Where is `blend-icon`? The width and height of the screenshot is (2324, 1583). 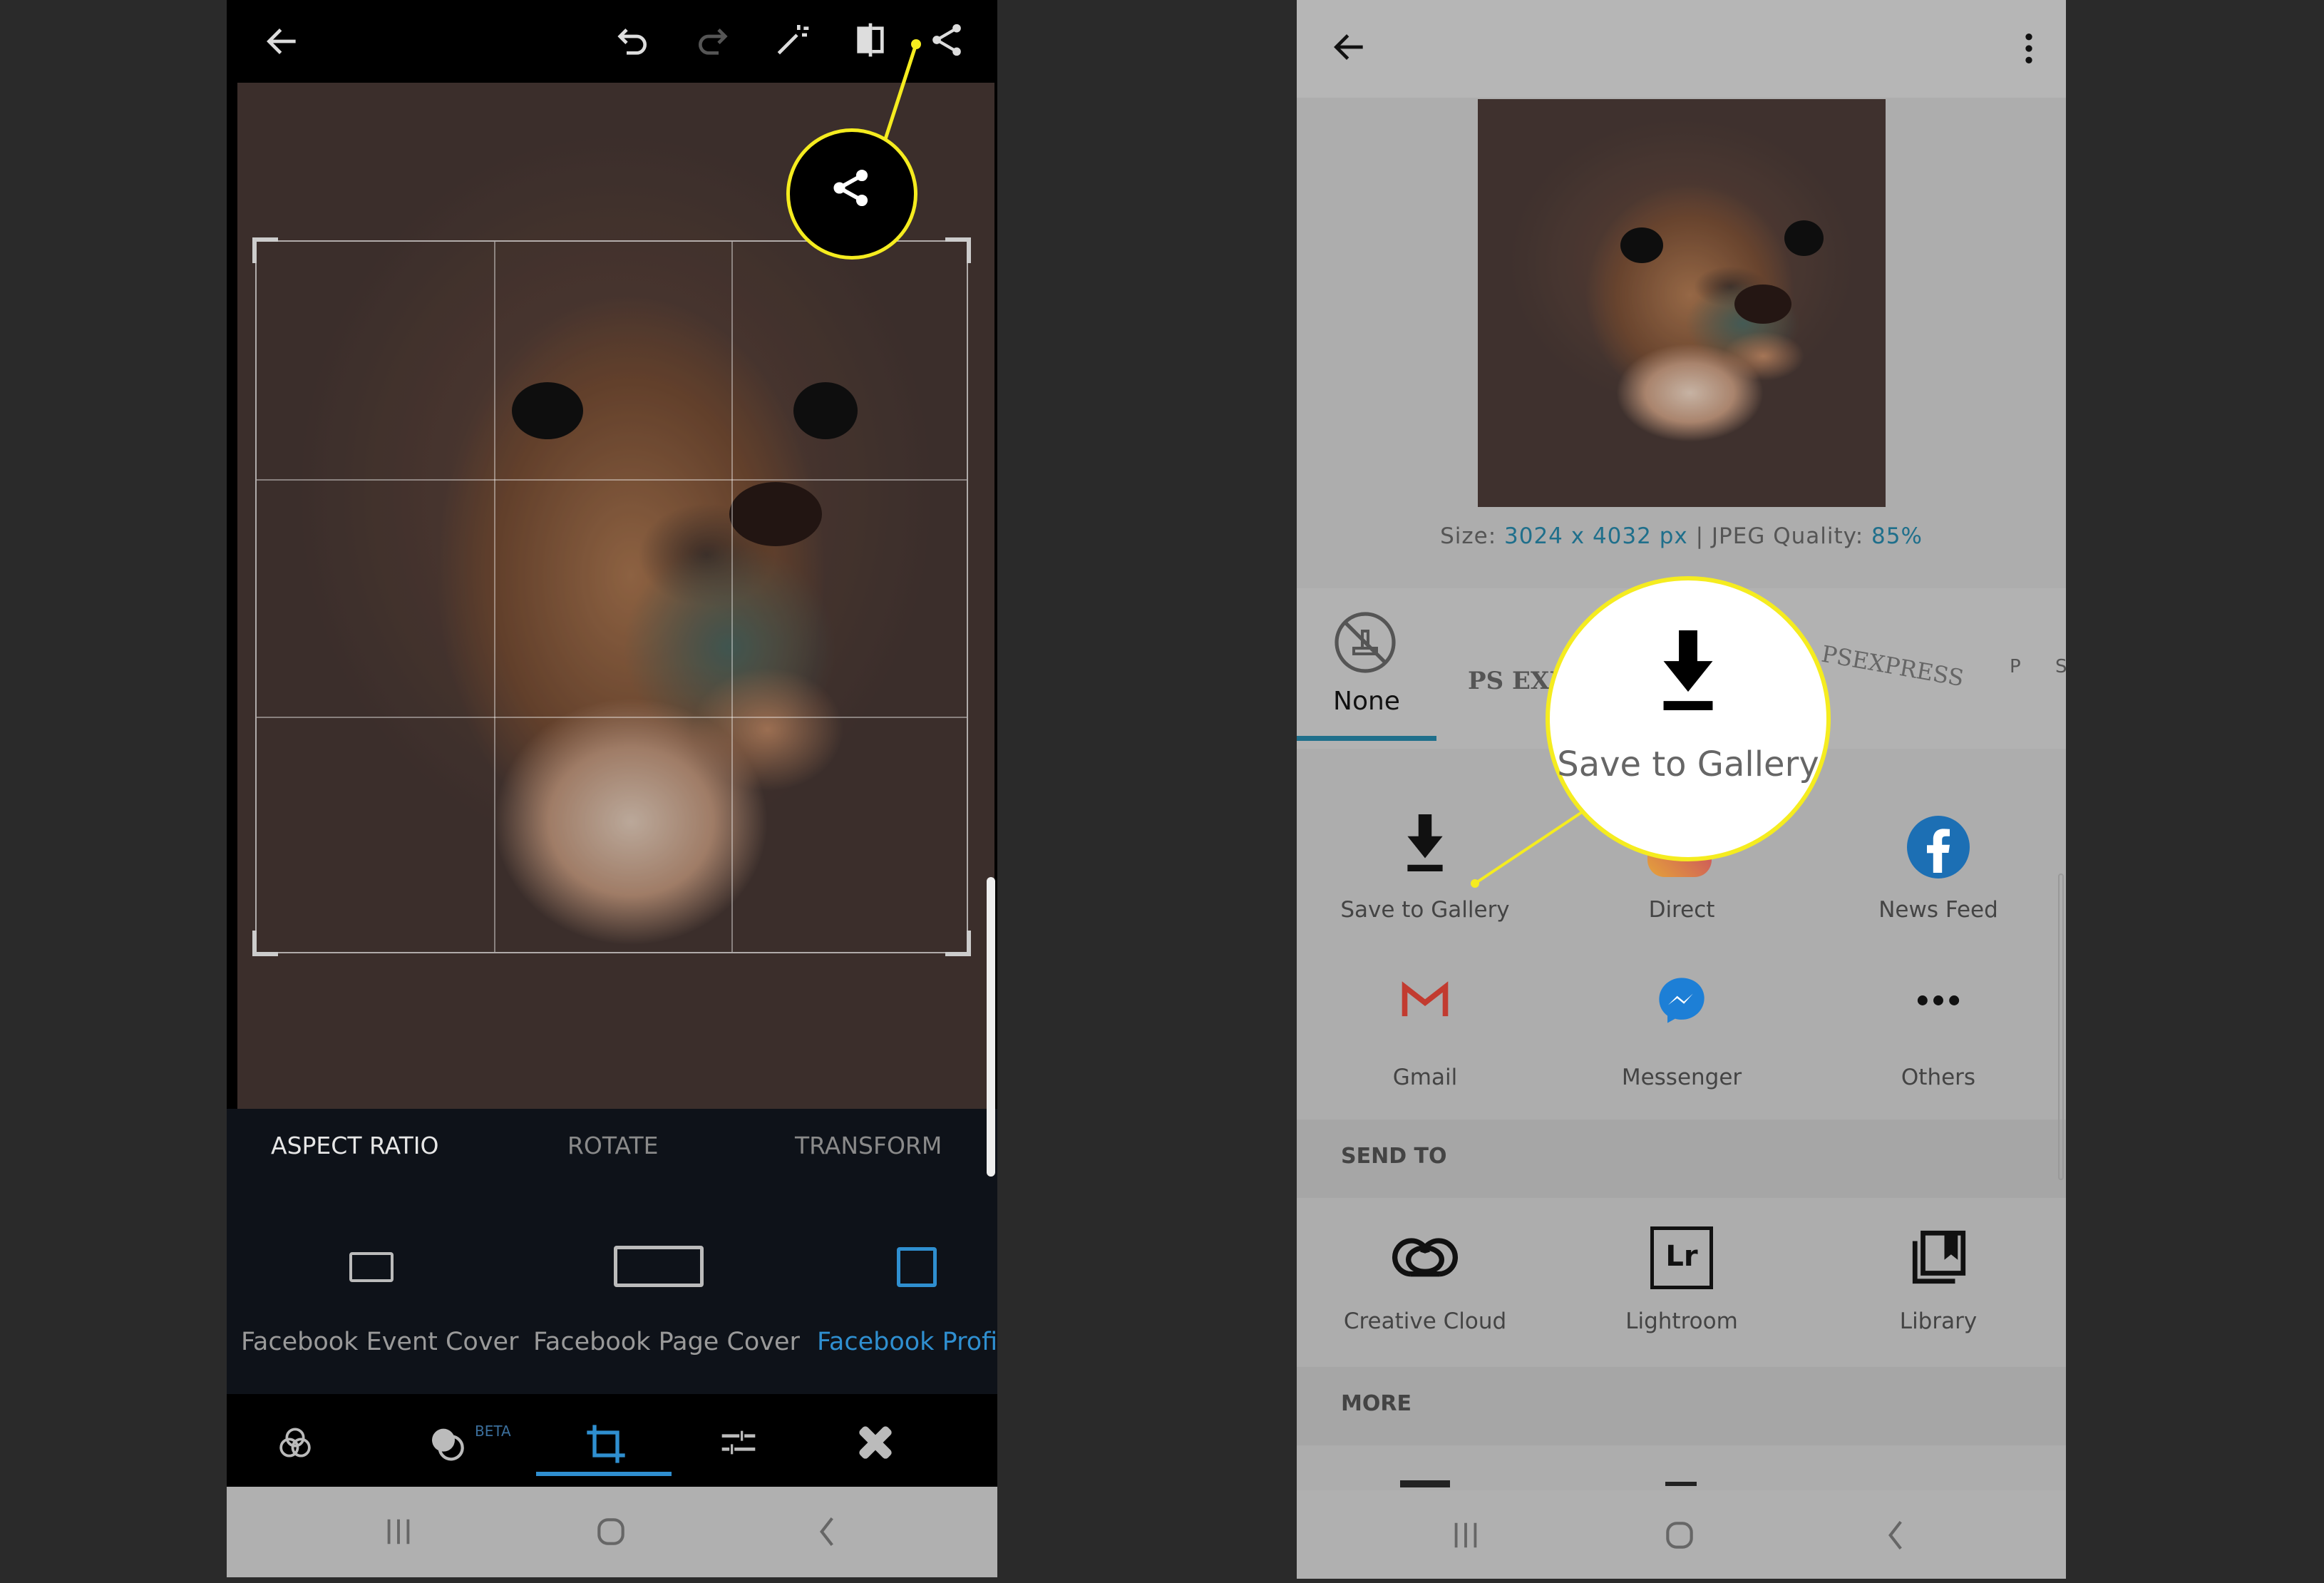 blend-icon is located at coordinates (449, 1444).